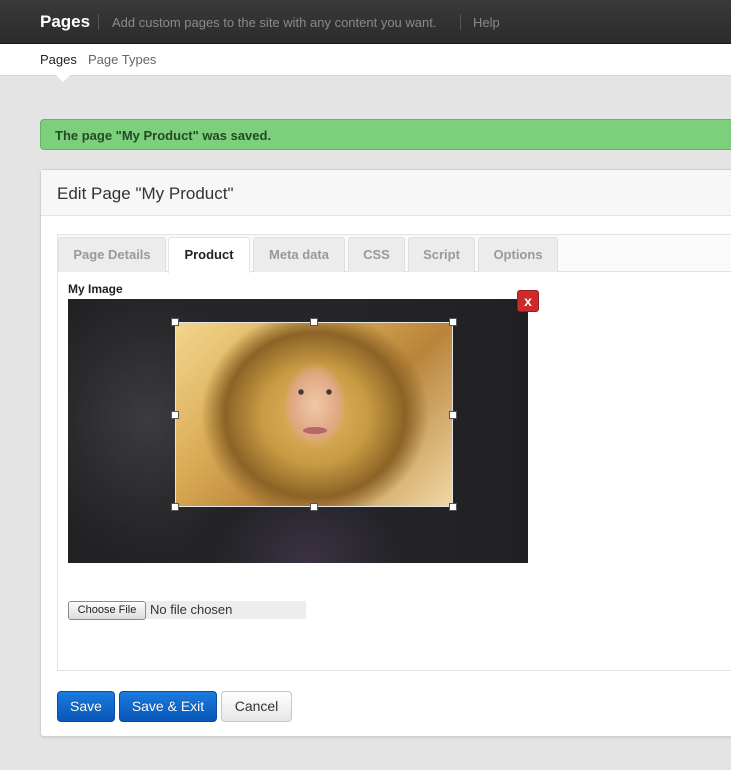 Image resolution: width=731 pixels, height=770 pixels. What do you see at coordinates (385, 134) in the screenshot?
I see `success-alert: The page "My Product" was saved.` at bounding box center [385, 134].